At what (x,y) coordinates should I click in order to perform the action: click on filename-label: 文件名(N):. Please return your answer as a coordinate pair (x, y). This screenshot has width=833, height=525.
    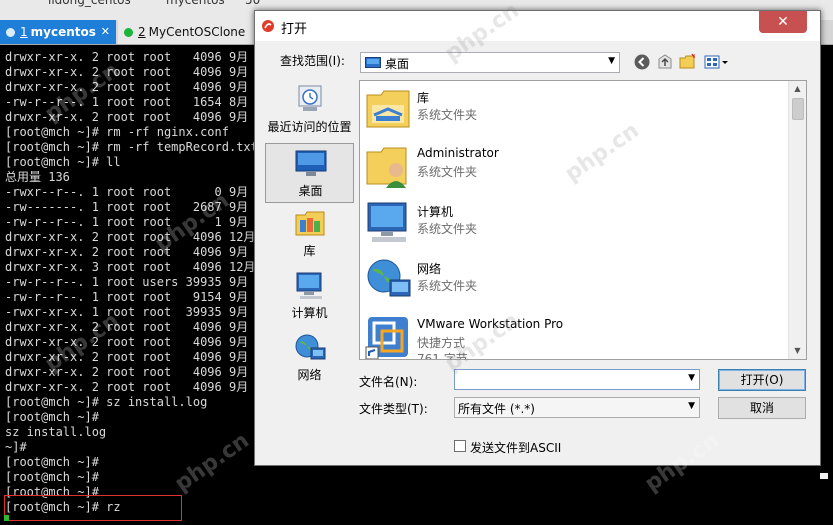
    Looking at the image, I should click on (388, 382).